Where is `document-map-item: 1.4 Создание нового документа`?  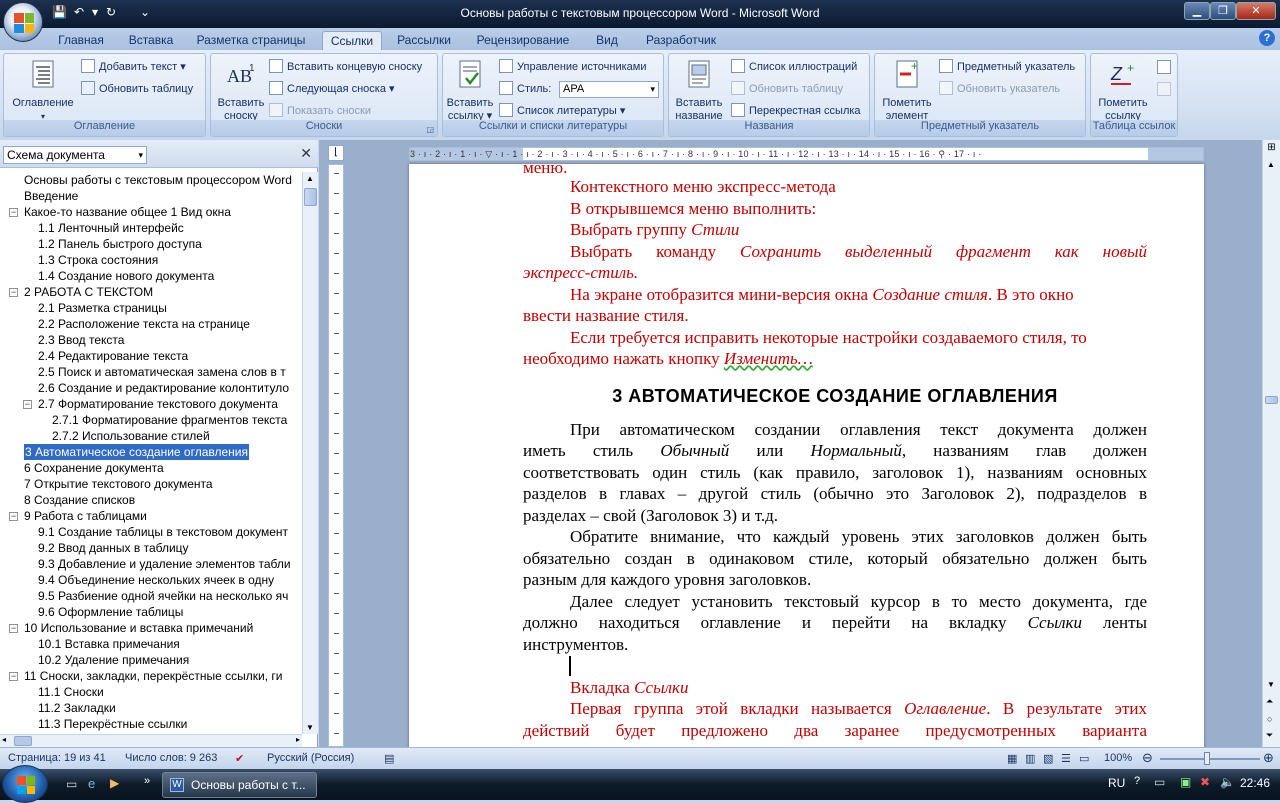 document-map-item: 1.4 Создание нового документа is located at coordinates (126, 276).